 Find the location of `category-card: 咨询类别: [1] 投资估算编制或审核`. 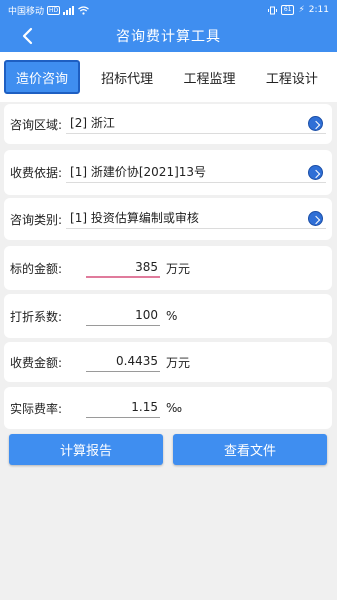

category-card: 咨询类别: [1] 投资估算编制或审核 is located at coordinates (168, 219).